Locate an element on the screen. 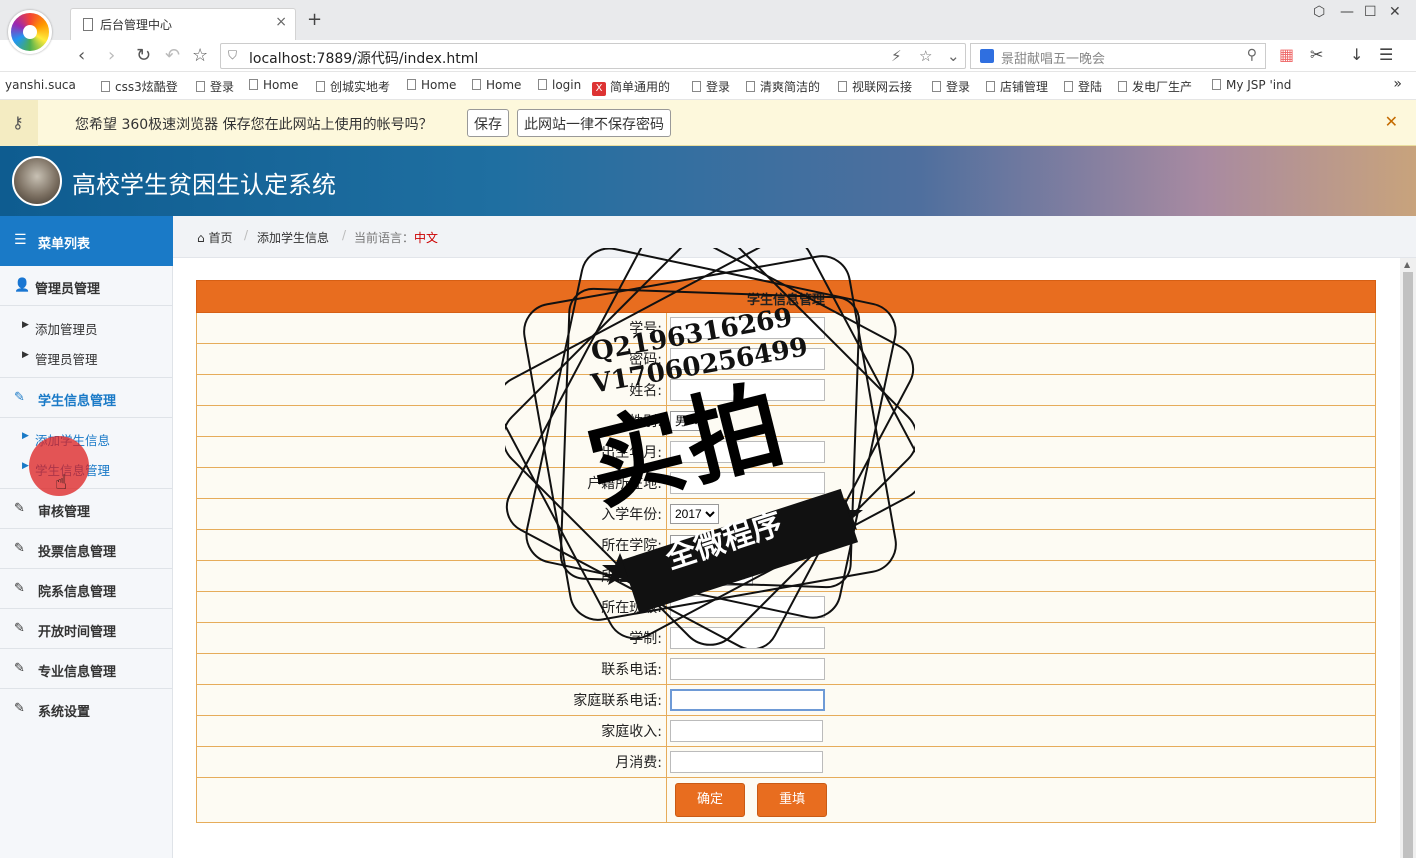 This screenshot has height=858, width=1416. family-income-input is located at coordinates (746, 731).